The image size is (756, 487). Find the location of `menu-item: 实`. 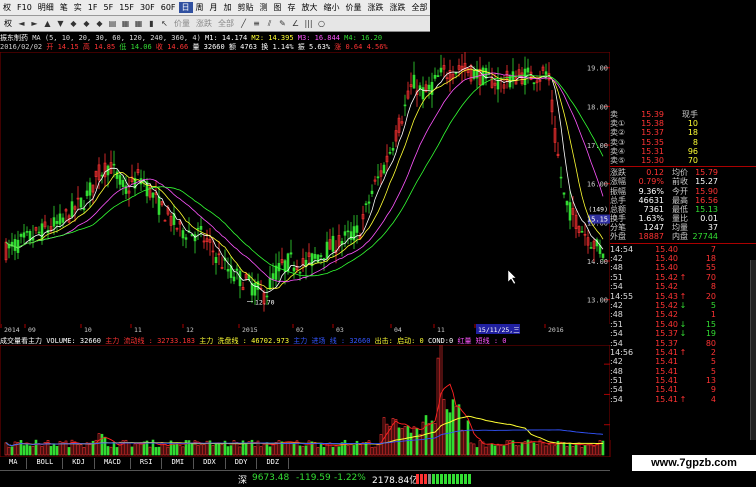

menu-item: 实 is located at coordinates (78, 7).